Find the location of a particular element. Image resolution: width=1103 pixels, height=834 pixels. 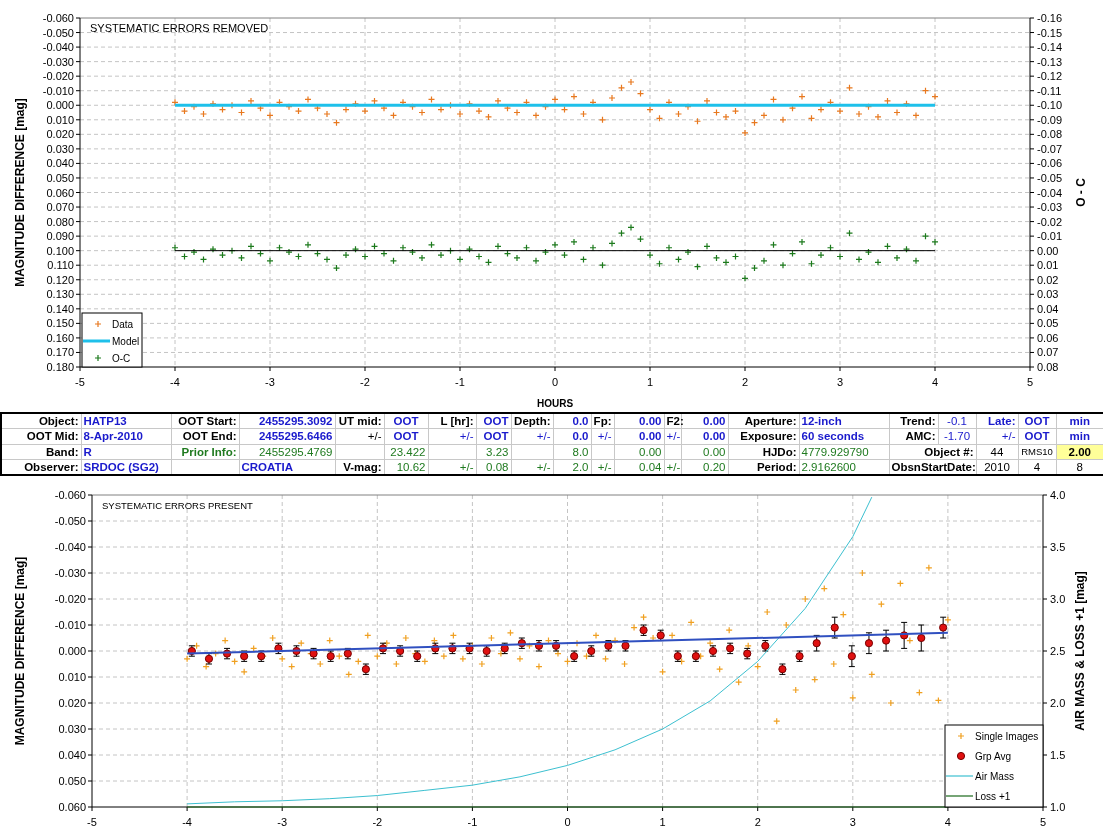

axis-tick-label: 0.01 is located at coordinates (1048, 265).